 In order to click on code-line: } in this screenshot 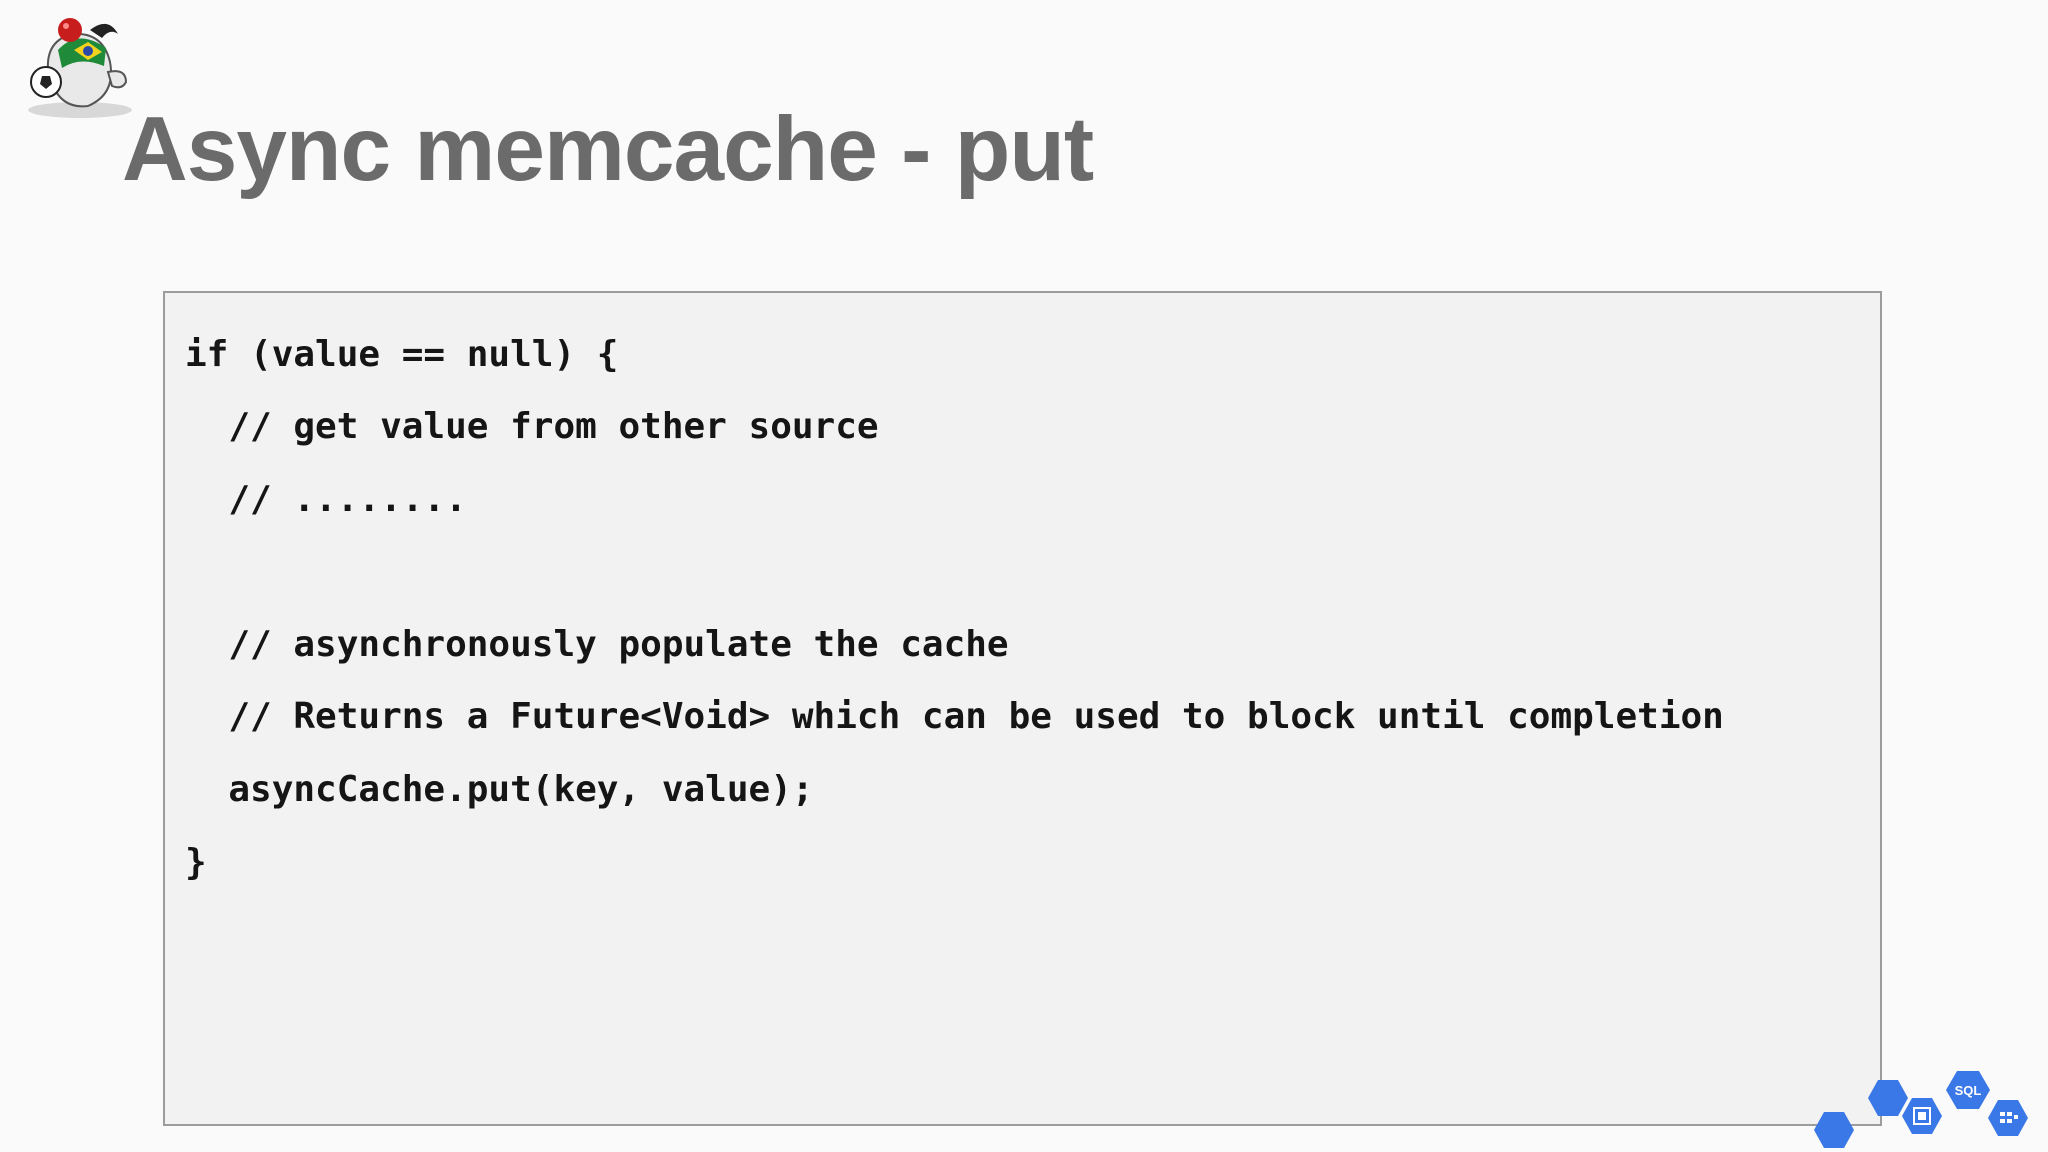, I will do `click(196, 862)`.